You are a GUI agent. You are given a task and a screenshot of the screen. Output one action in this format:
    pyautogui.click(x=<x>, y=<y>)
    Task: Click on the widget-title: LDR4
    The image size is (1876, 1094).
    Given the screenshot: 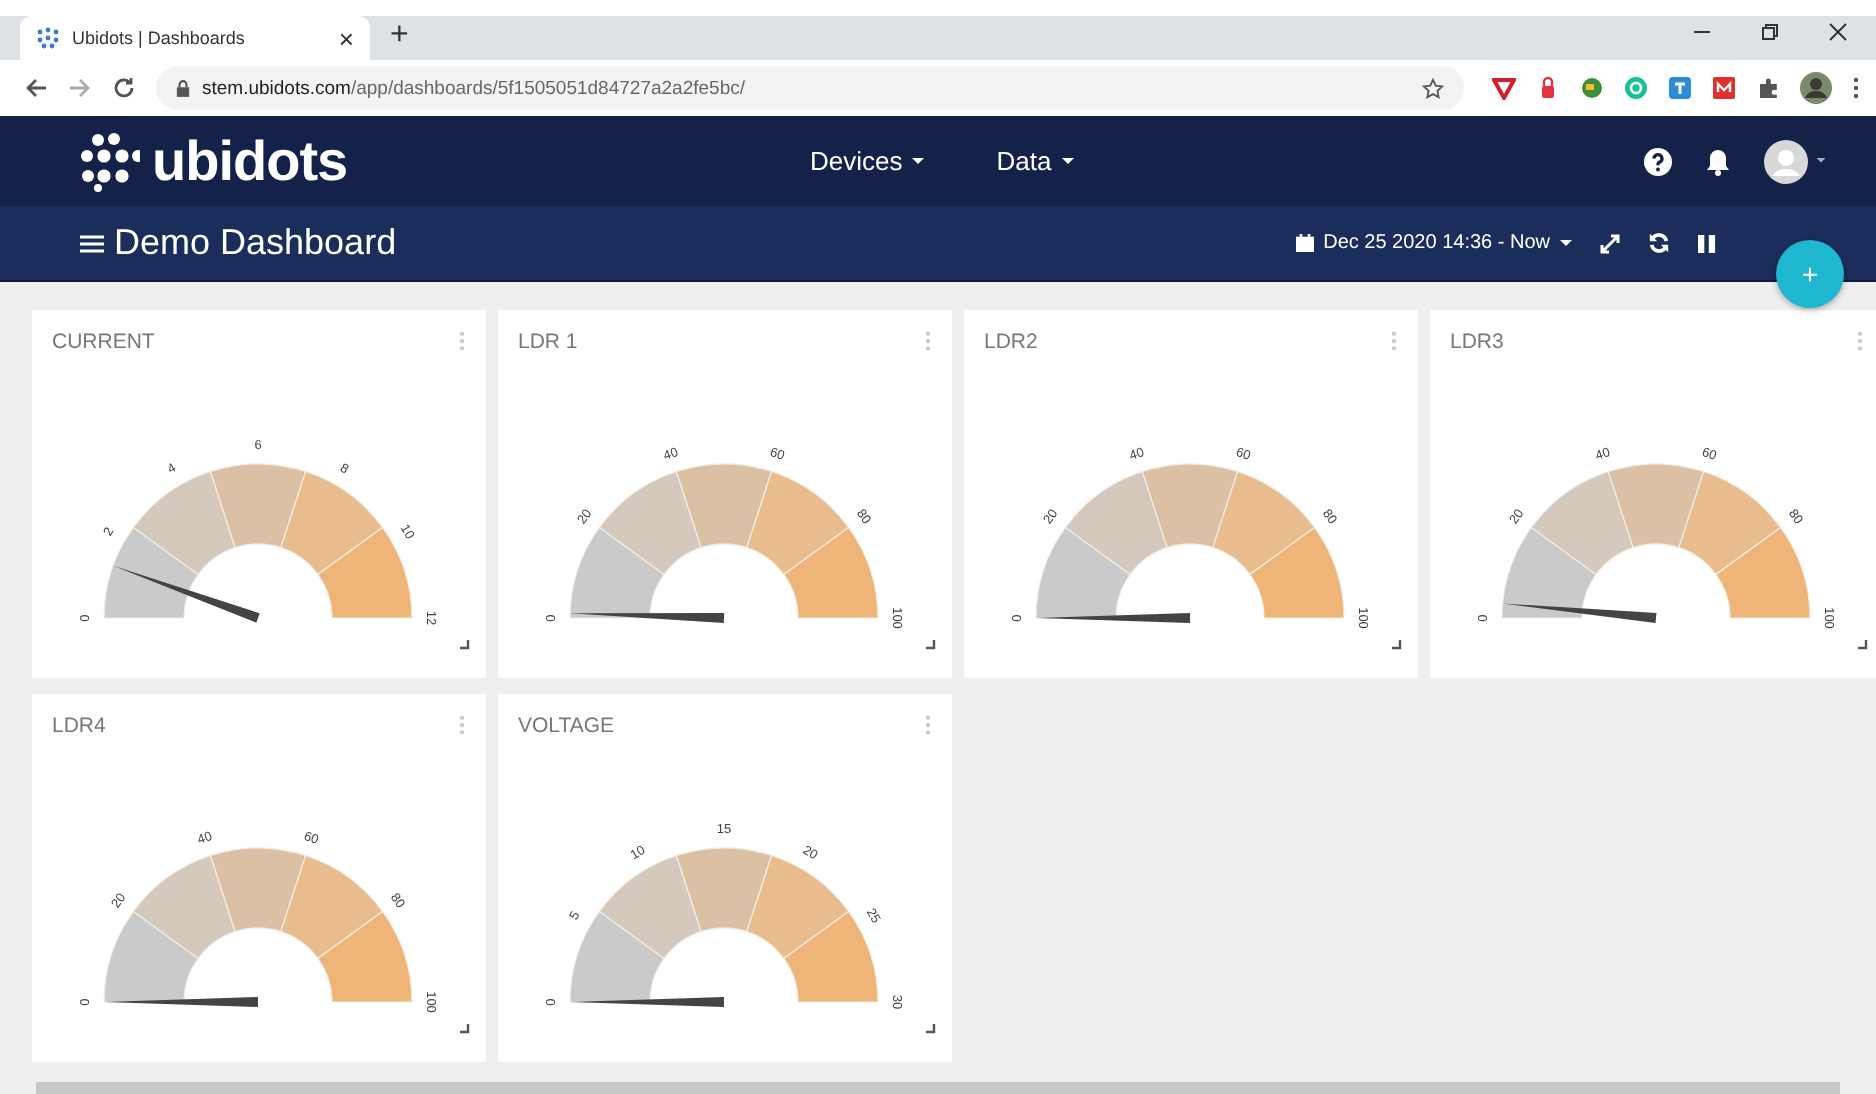 What is the action you would take?
    pyautogui.click(x=79, y=726)
    